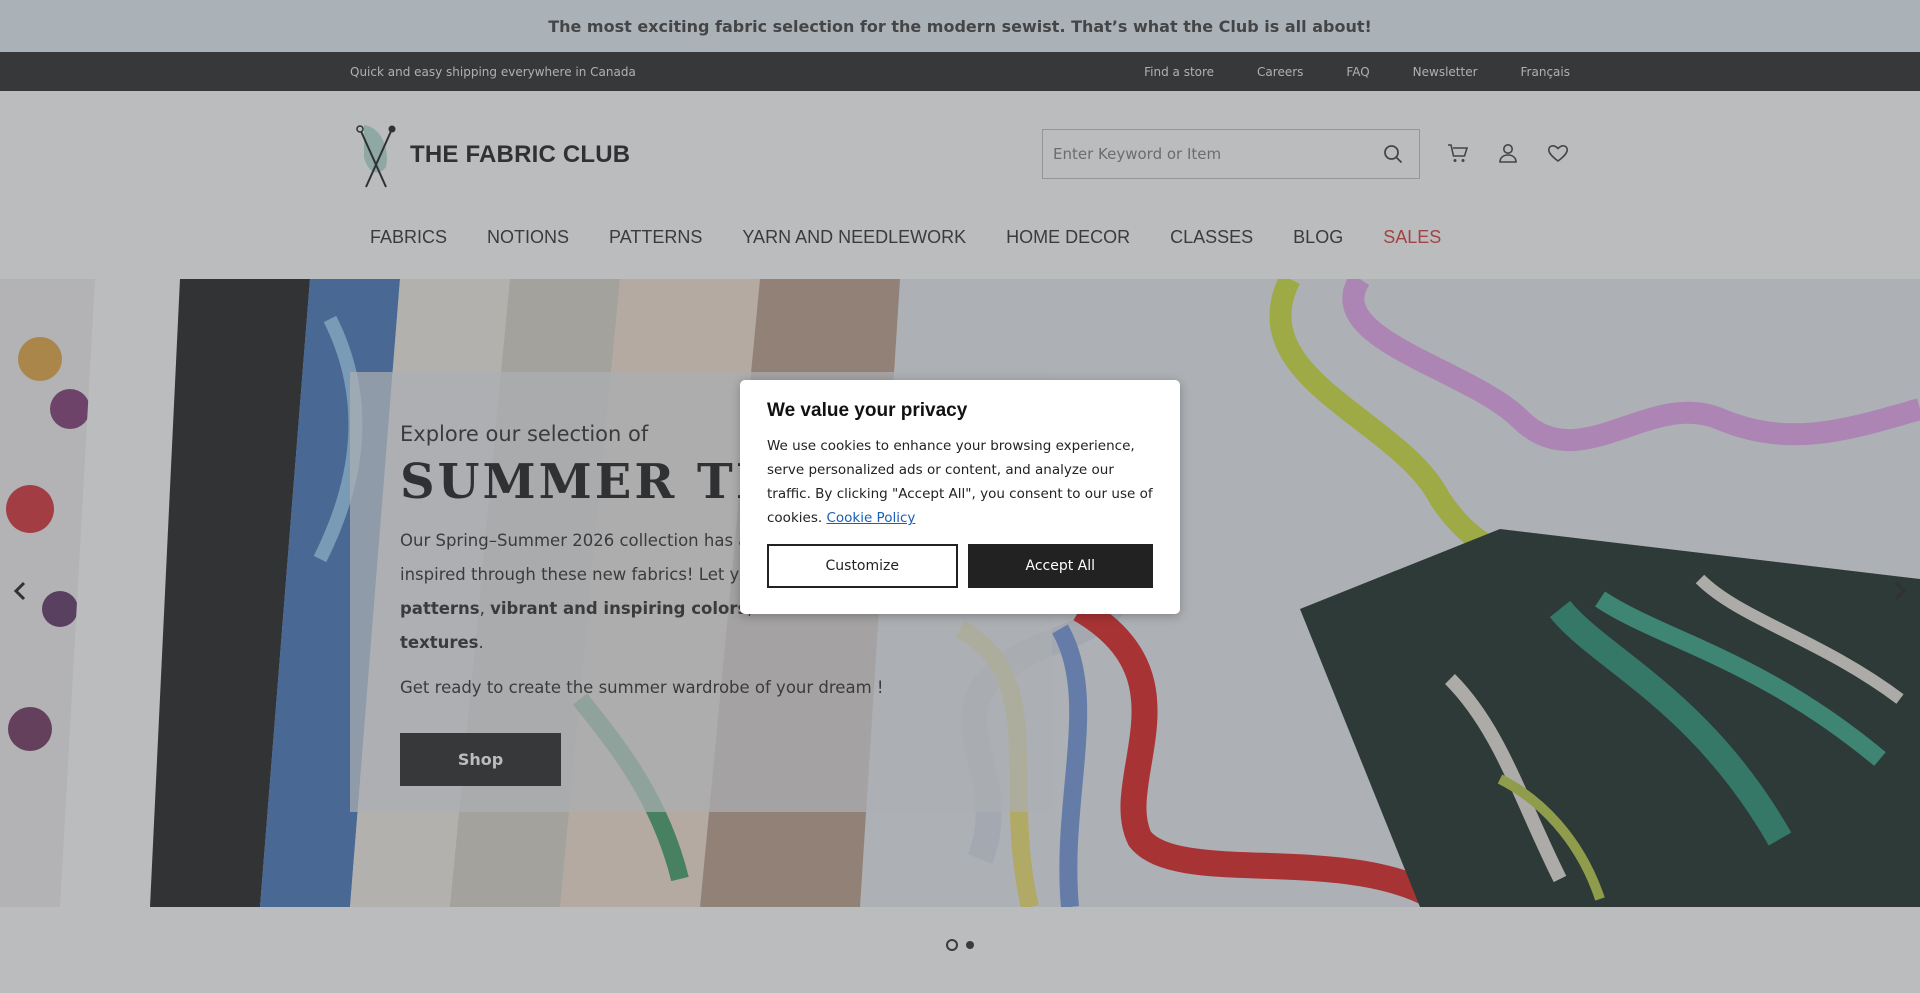 Image resolution: width=1920 pixels, height=993 pixels. Describe the element at coordinates (1060, 566) in the screenshot. I see `accept-all-button: Accept All` at that location.